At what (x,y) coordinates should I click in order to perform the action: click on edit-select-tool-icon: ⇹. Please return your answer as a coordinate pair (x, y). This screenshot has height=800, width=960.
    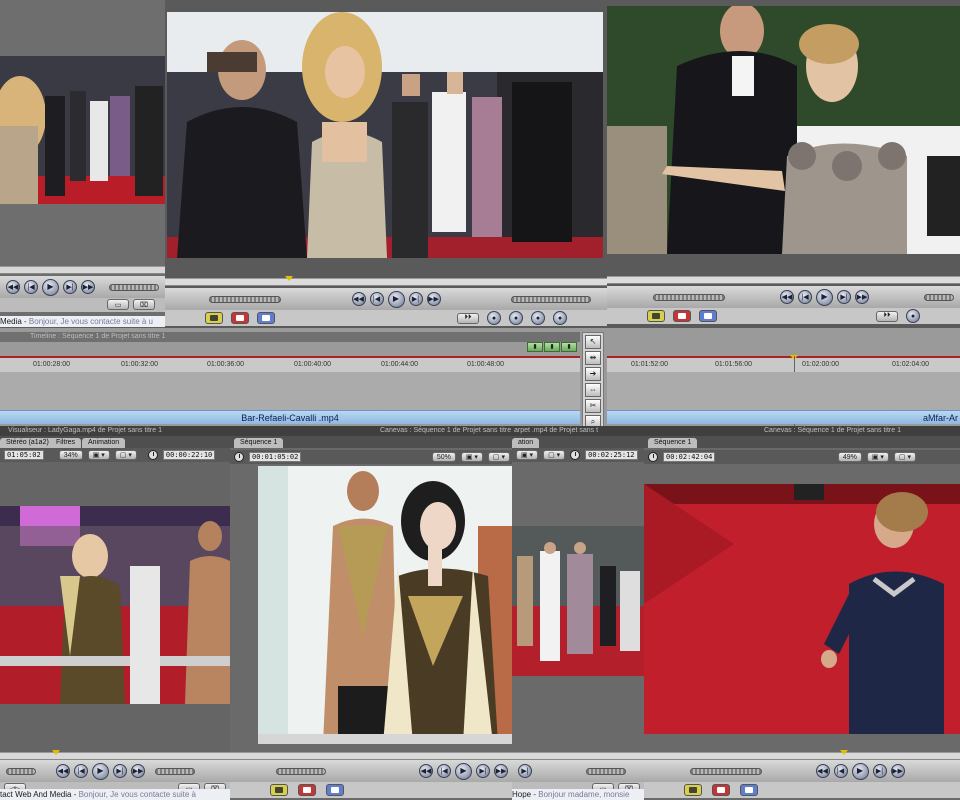
    Looking at the image, I should click on (593, 358).